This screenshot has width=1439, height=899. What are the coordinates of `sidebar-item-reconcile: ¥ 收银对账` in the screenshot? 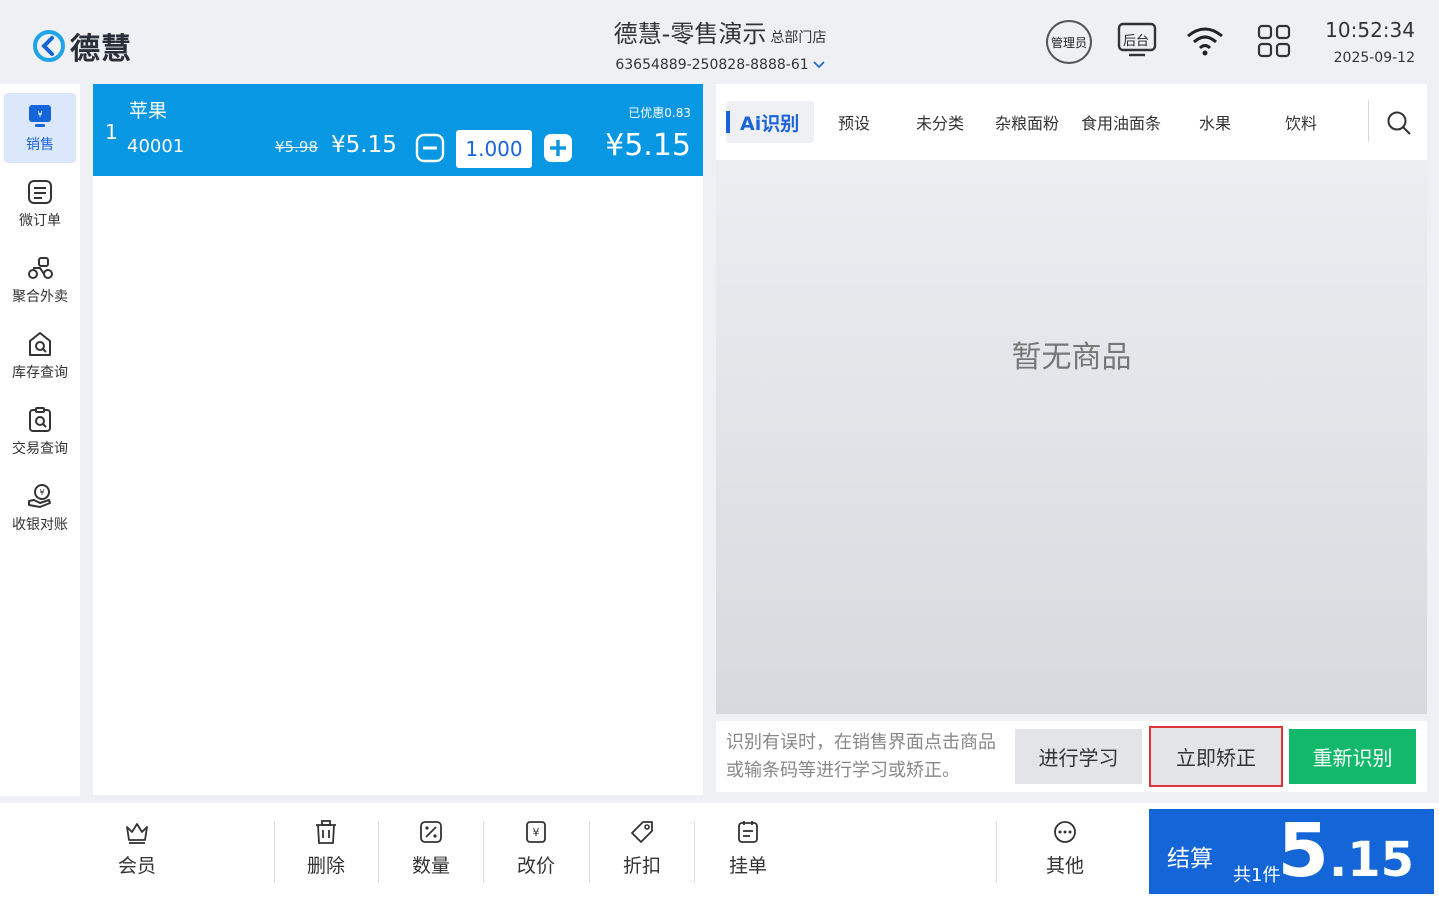 It's located at (40, 508).